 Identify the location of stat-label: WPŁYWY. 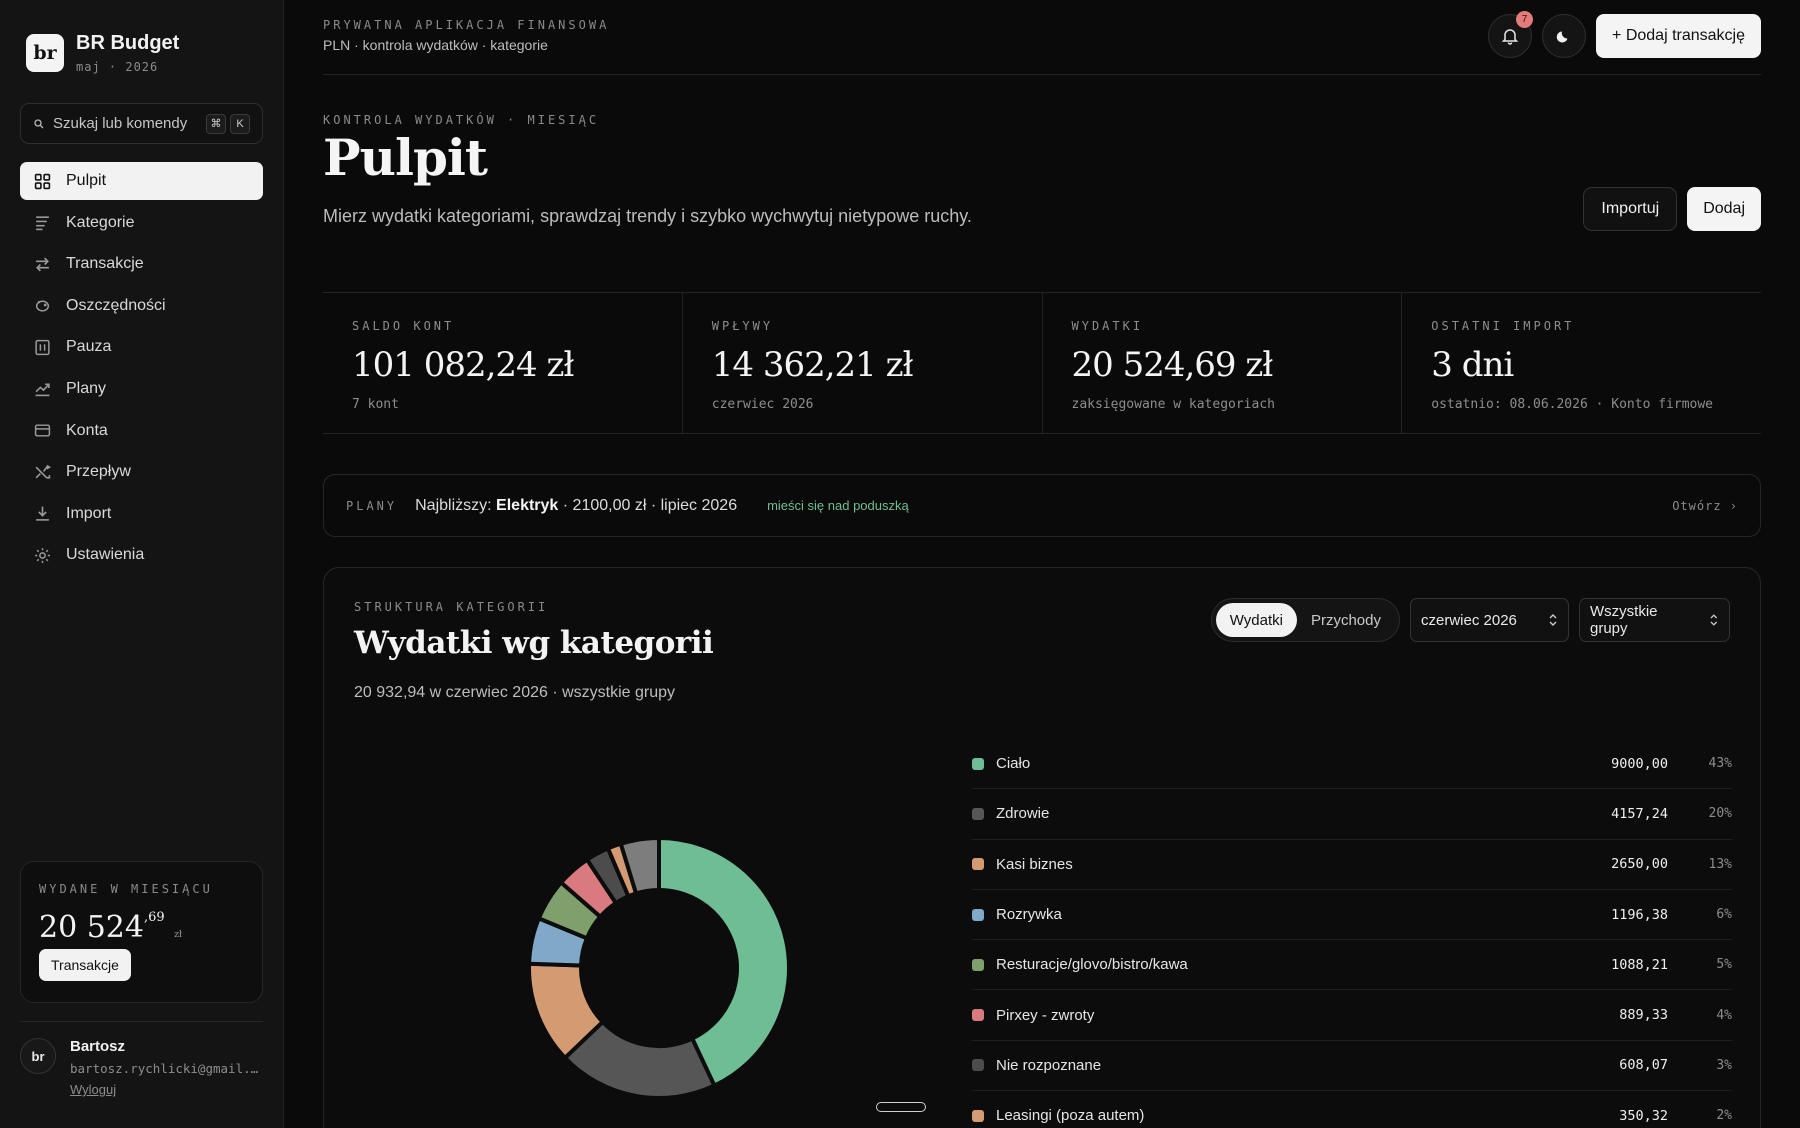
(742, 326).